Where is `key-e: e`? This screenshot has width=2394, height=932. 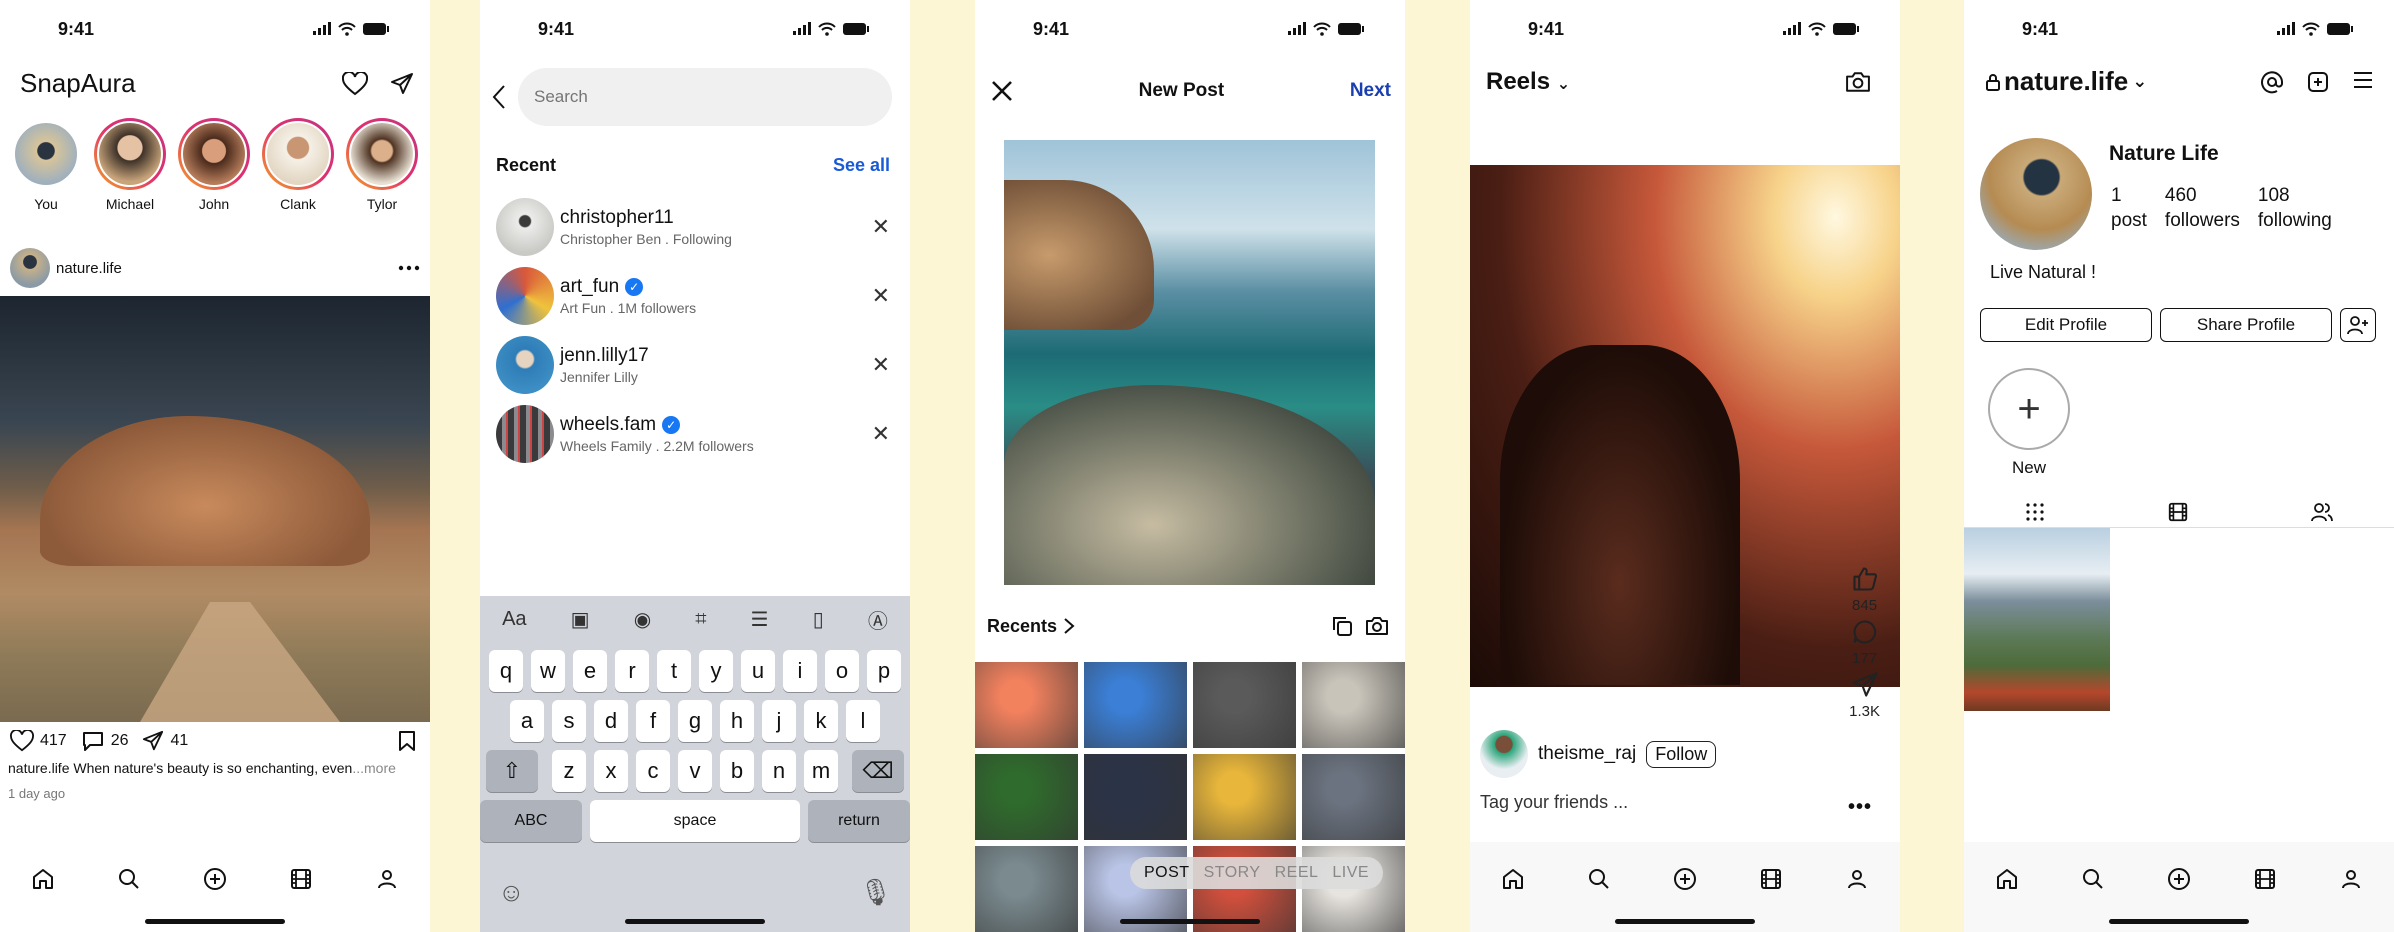
key-e: e is located at coordinates (590, 671).